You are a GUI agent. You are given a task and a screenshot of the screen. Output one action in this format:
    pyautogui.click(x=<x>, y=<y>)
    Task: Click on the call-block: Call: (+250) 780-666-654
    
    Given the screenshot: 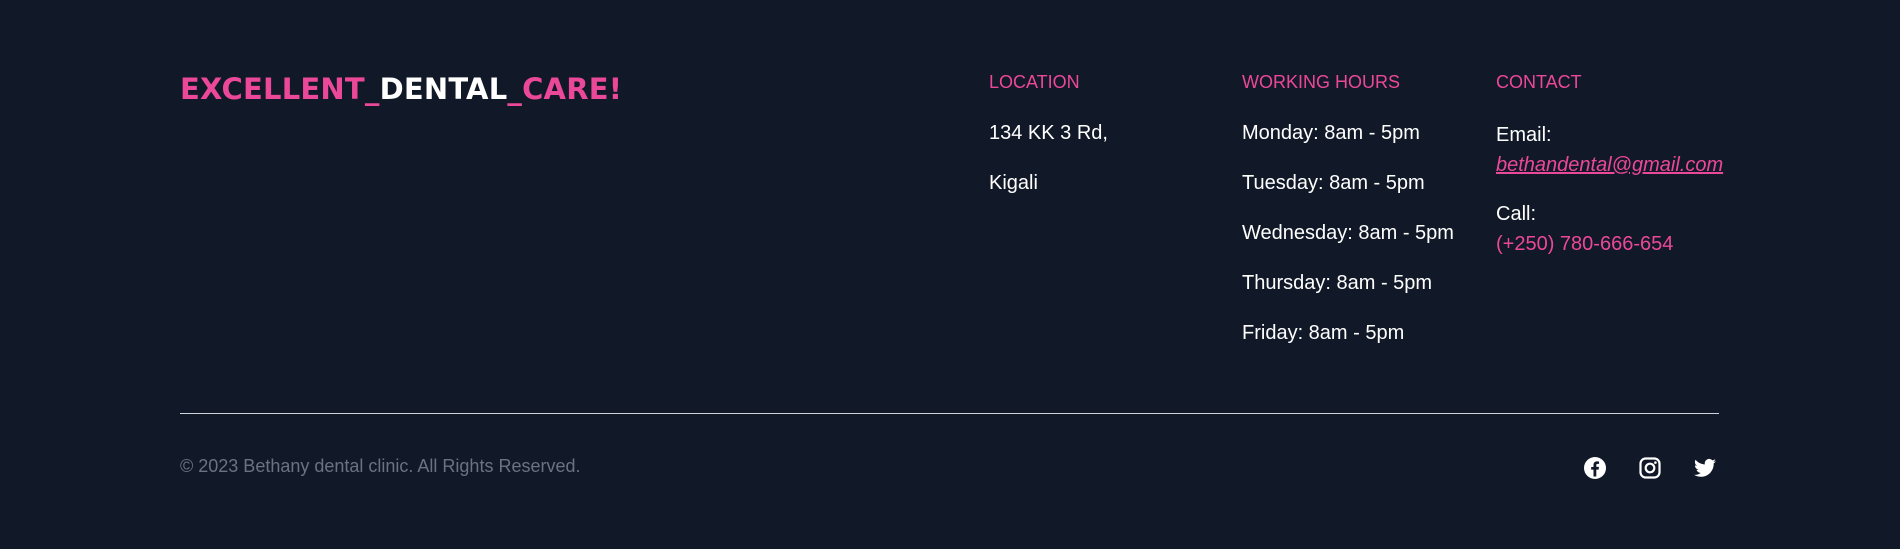 What is the action you would take?
    pyautogui.click(x=1609, y=229)
    